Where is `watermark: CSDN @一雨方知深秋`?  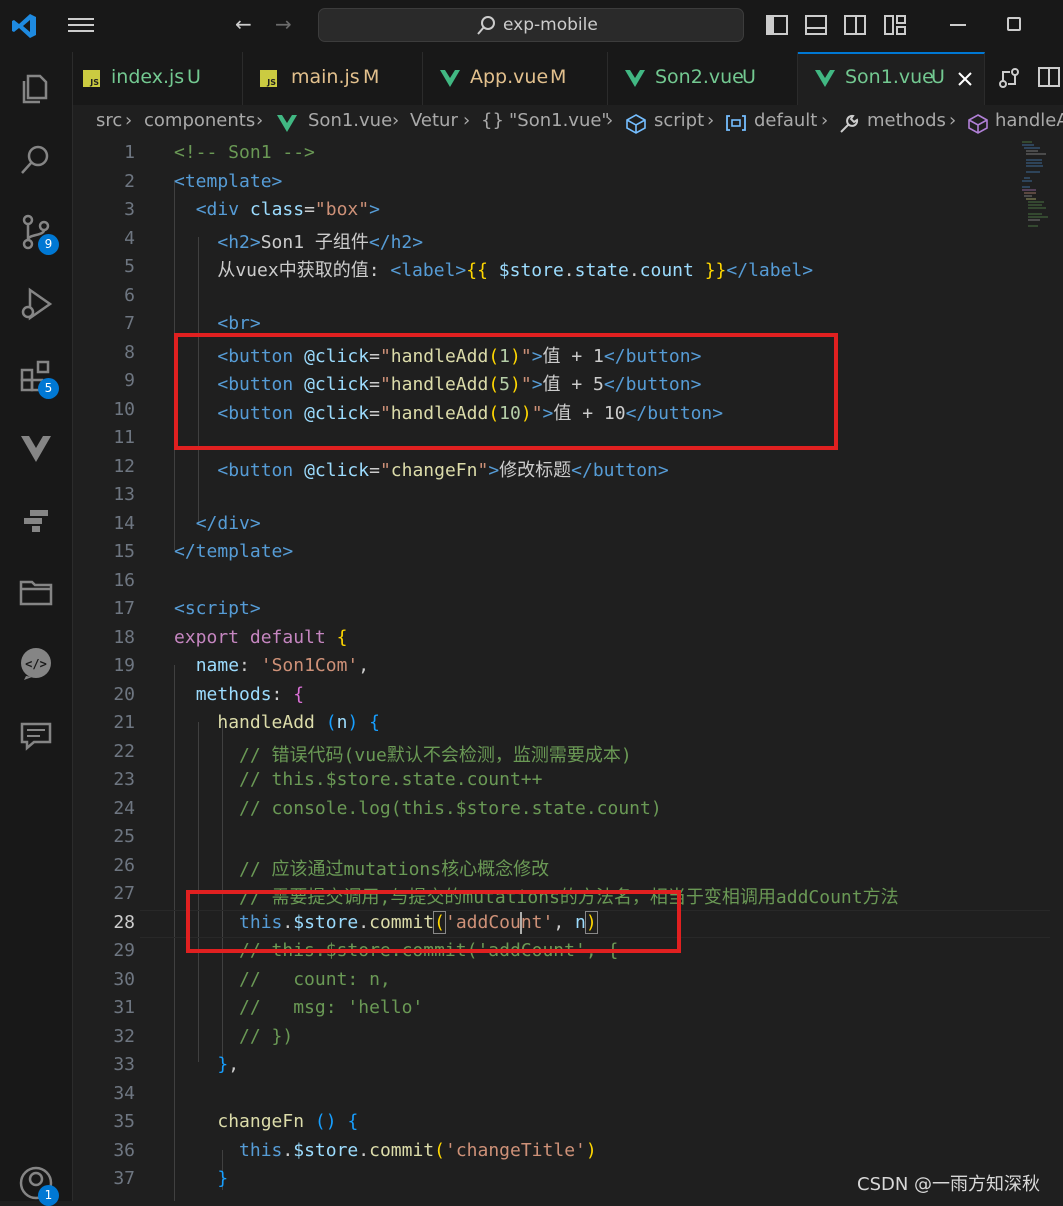
watermark: CSDN @一雨方知深秋 is located at coordinates (949, 1184).